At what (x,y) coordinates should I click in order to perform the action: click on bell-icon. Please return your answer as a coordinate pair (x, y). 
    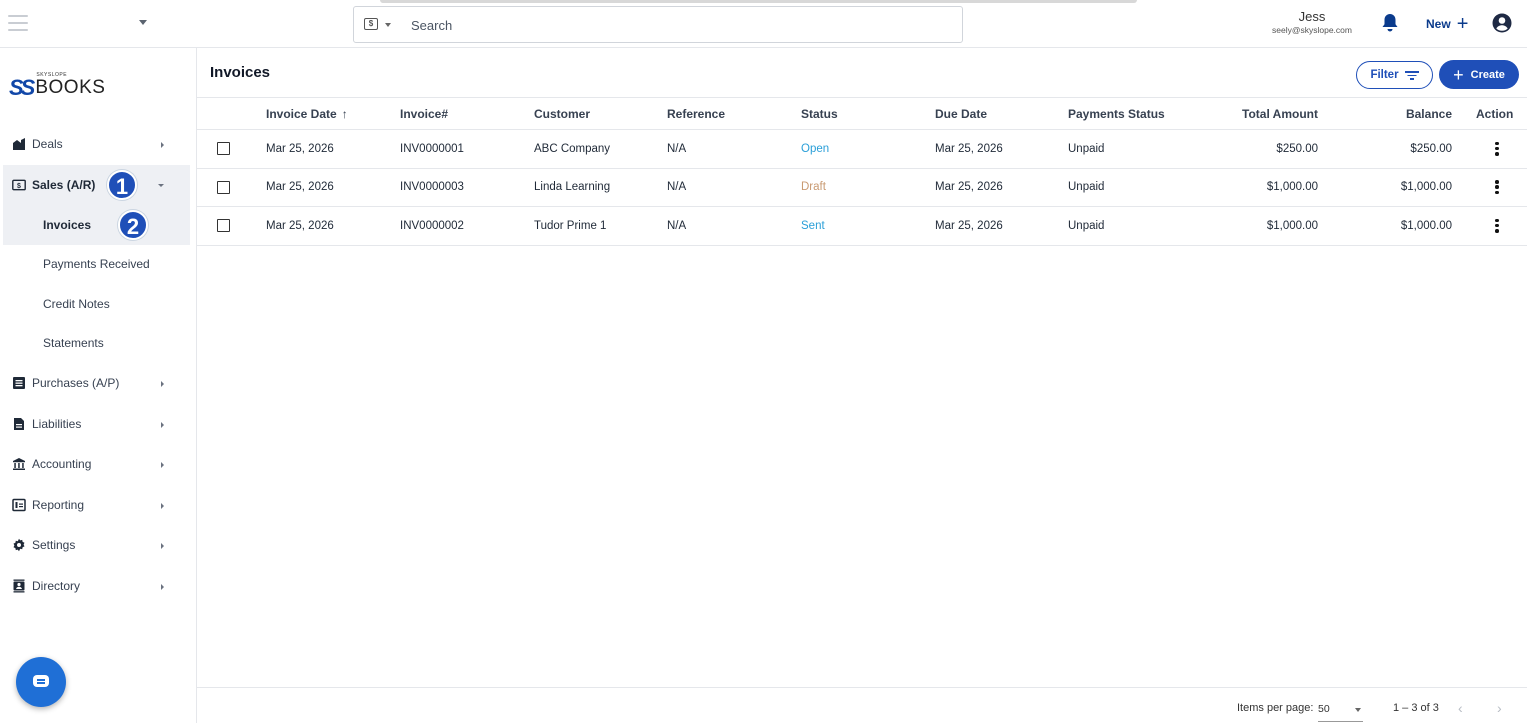
    Looking at the image, I should click on (1390, 23).